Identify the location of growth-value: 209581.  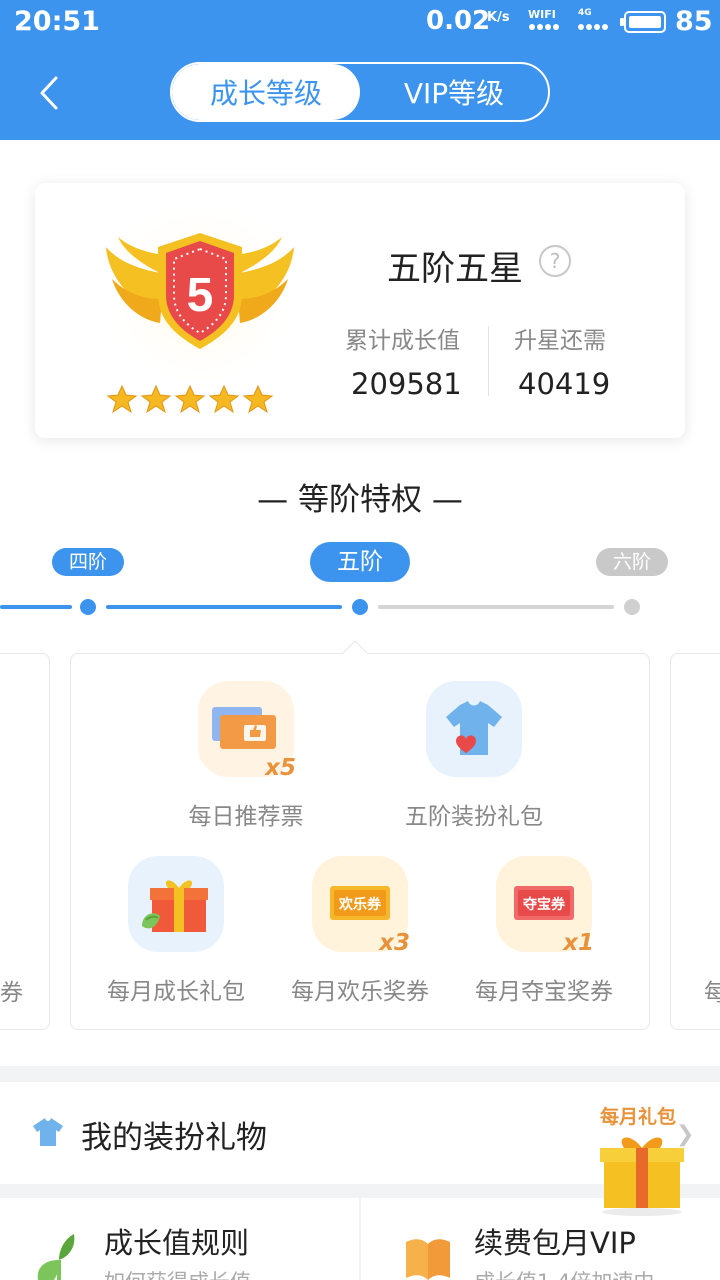
(406, 384).